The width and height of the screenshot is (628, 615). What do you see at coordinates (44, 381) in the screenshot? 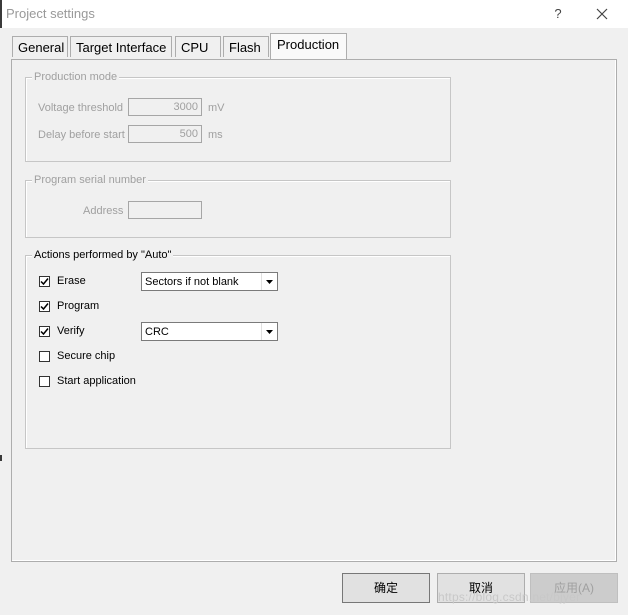
I see `start-application-checkbox` at bounding box center [44, 381].